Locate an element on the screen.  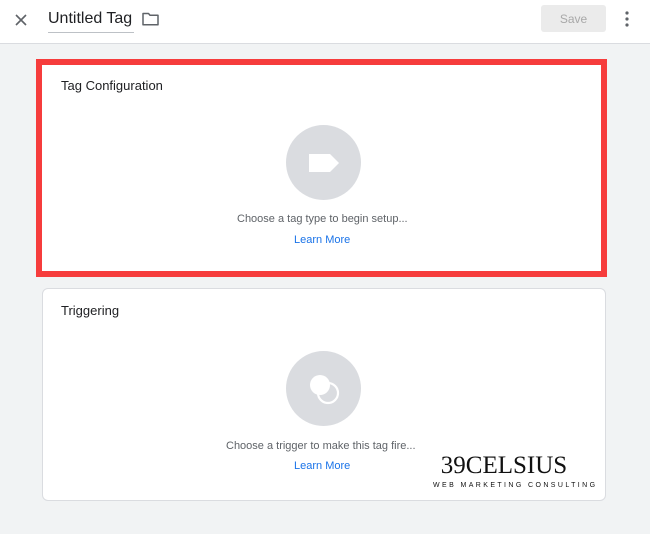
trigger-circles-icon is located at coordinates (324, 389).